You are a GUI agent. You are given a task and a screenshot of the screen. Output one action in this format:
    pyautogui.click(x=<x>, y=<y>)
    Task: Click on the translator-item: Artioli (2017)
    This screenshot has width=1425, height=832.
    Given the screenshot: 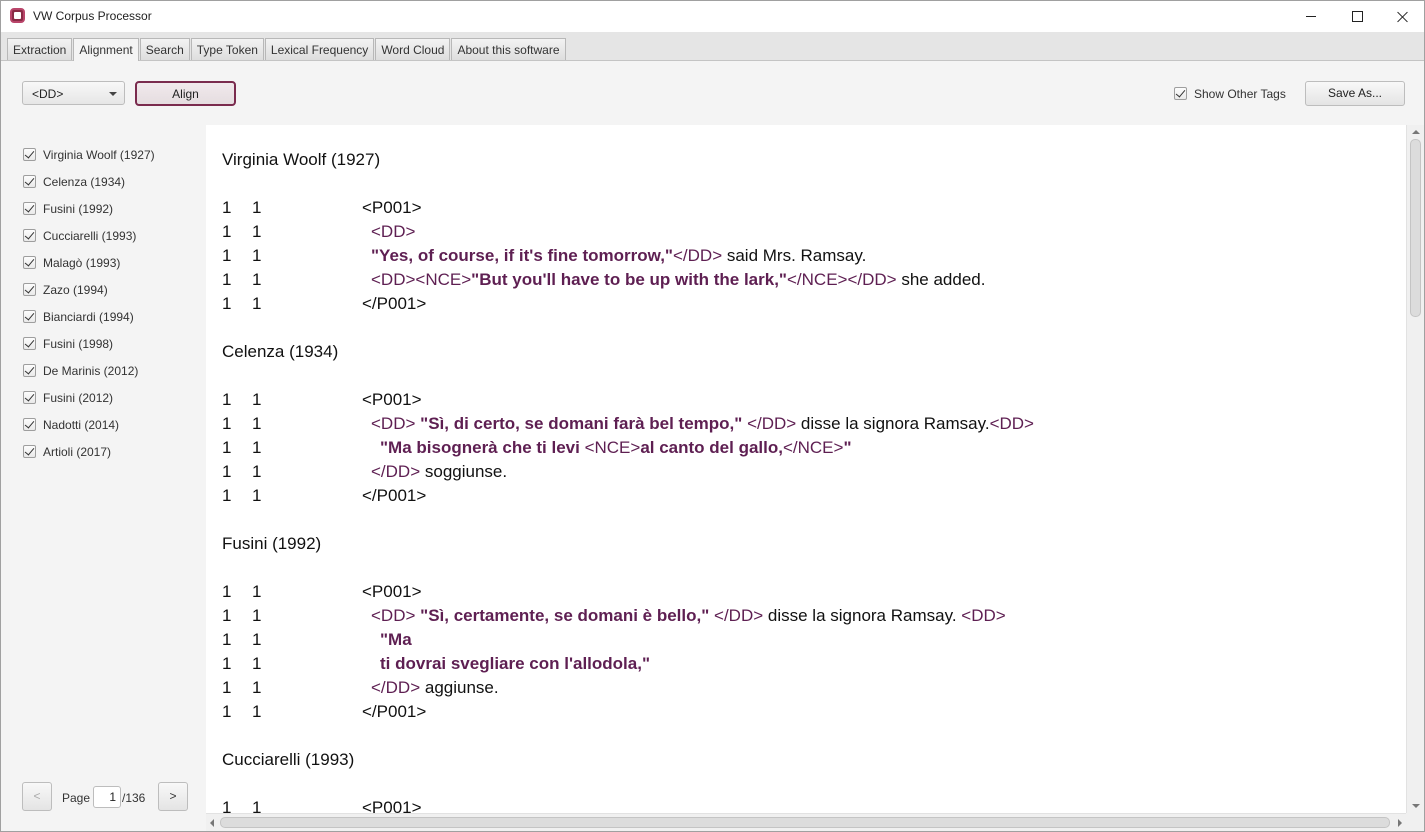 What is the action you would take?
    pyautogui.click(x=103, y=440)
    